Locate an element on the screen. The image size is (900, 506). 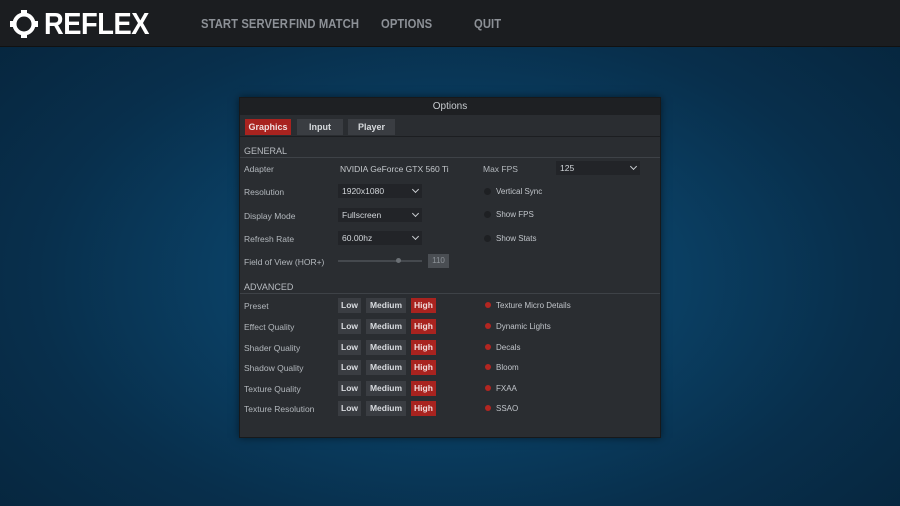
tab-player: Player is located at coordinates (371, 127).